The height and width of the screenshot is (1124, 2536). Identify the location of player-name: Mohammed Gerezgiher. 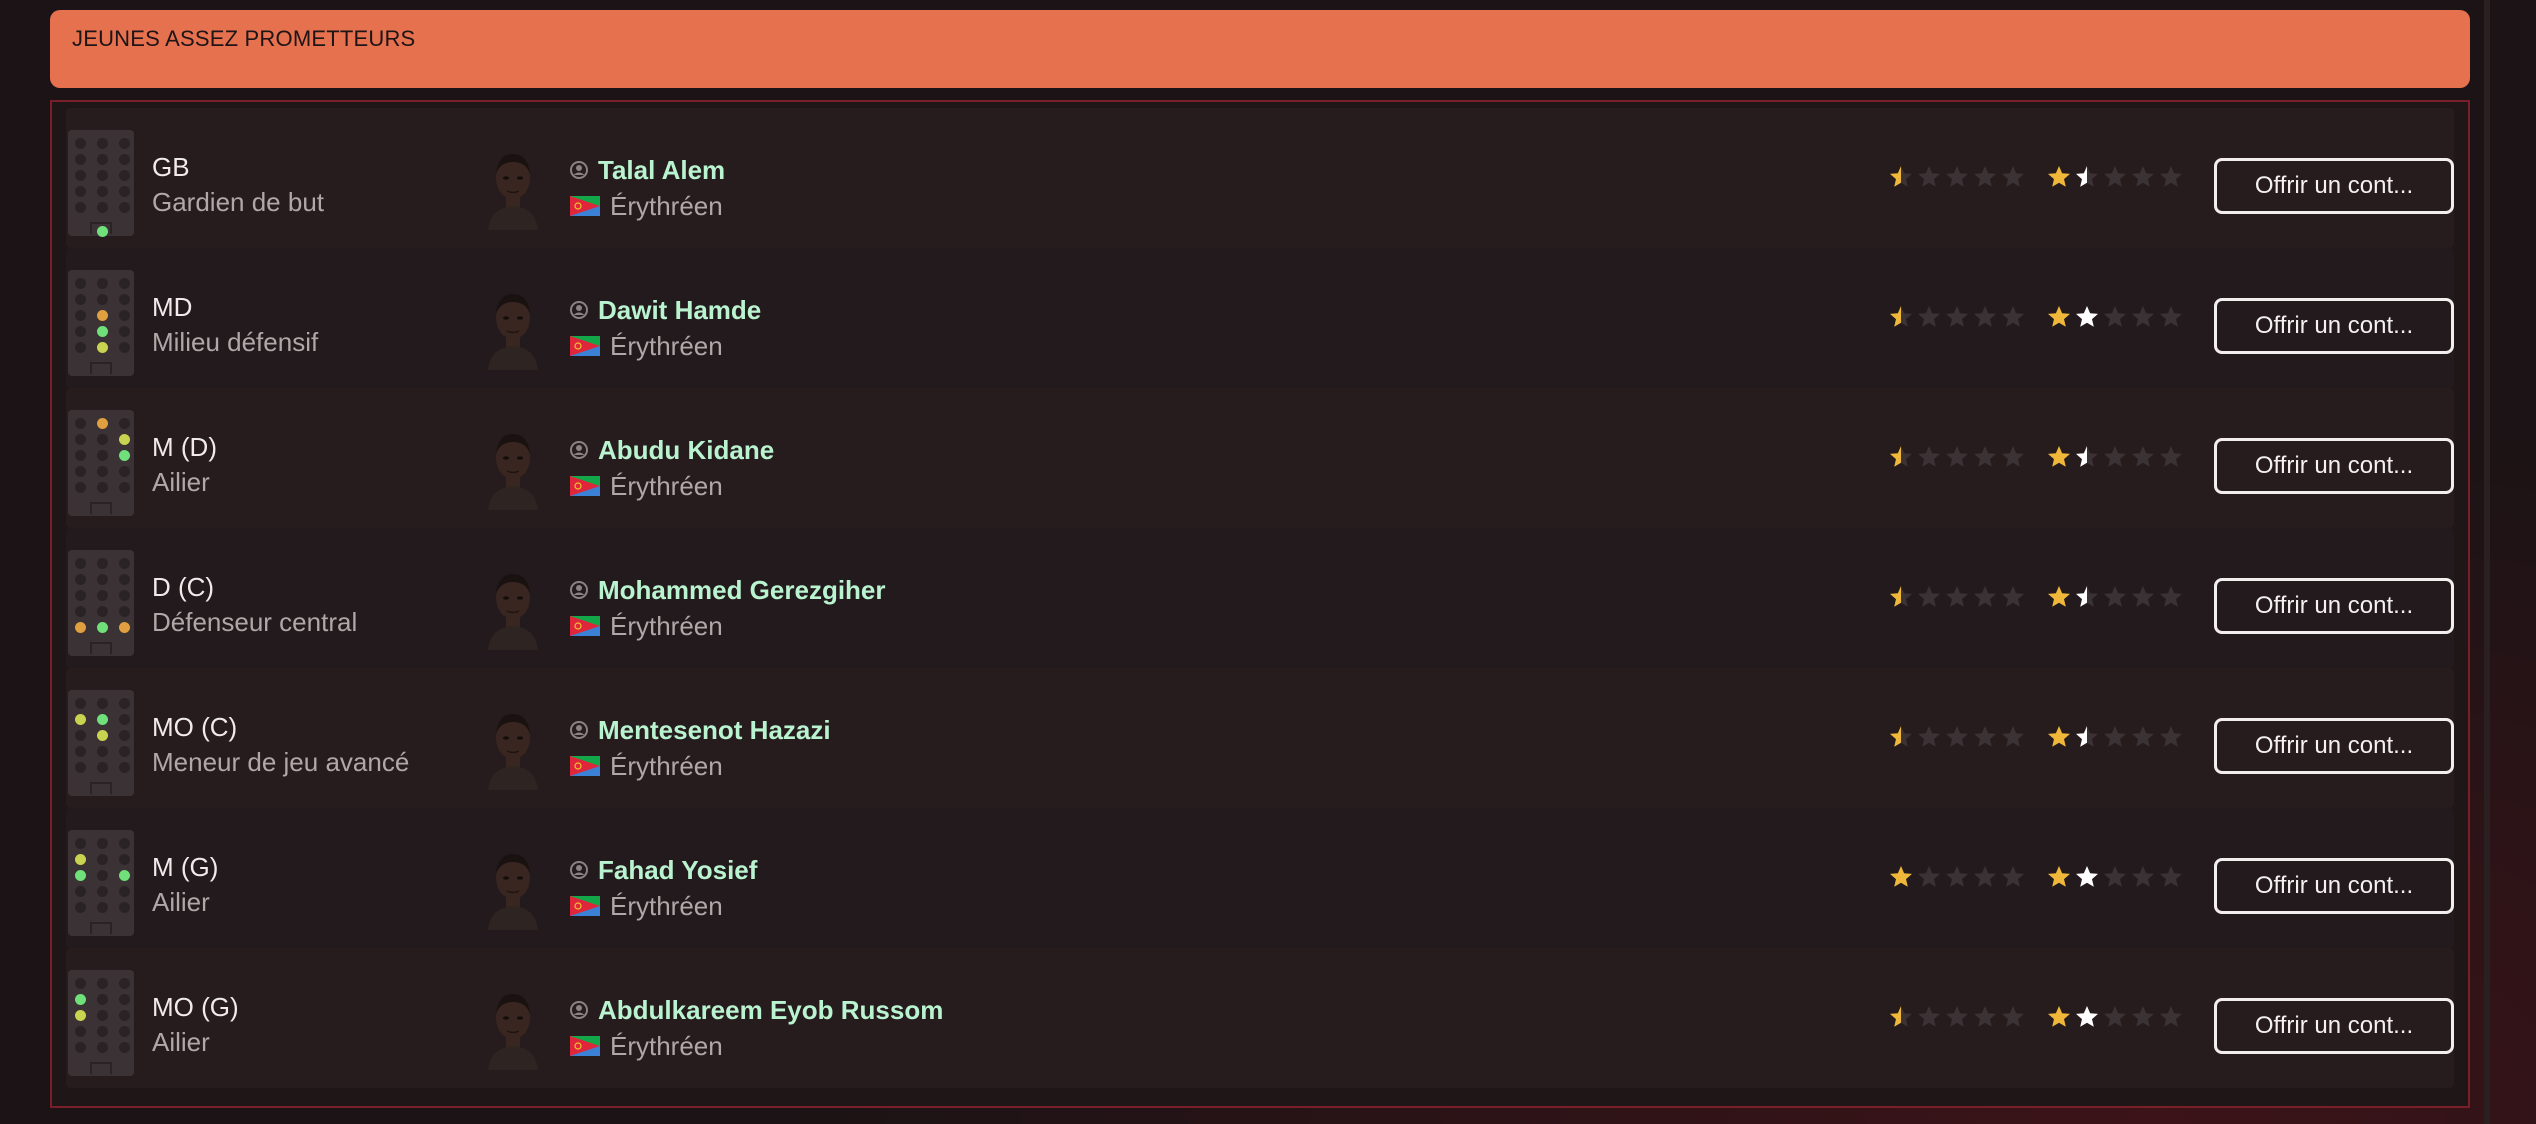
(742, 590).